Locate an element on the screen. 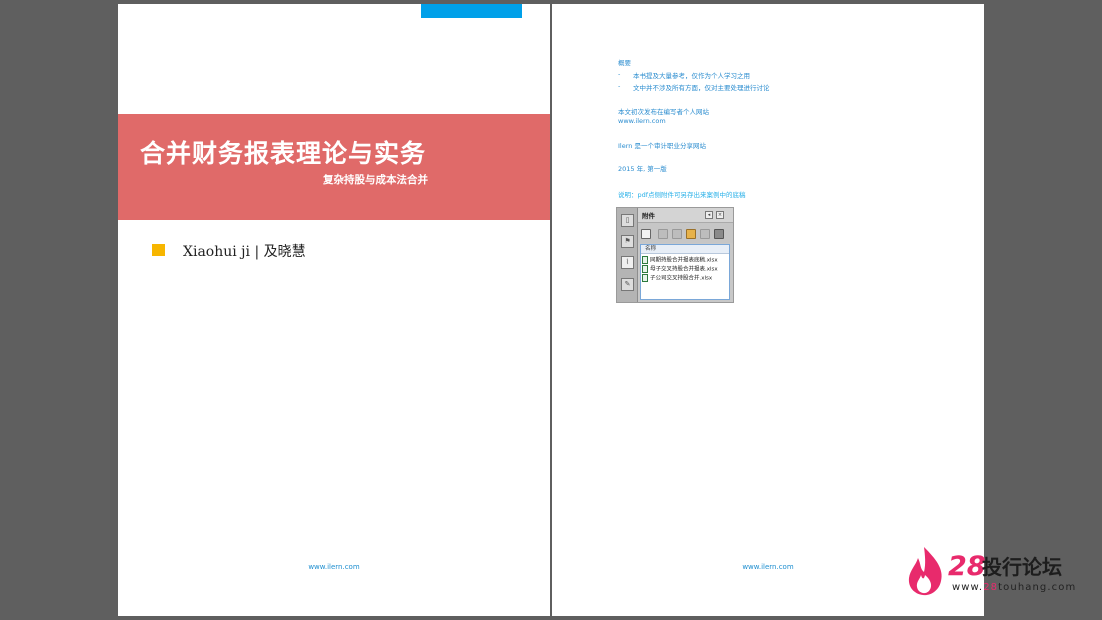 The height and width of the screenshot is (620, 1102). attachment-file: 子公司交叉持股合并.xlsx is located at coordinates (677, 278).